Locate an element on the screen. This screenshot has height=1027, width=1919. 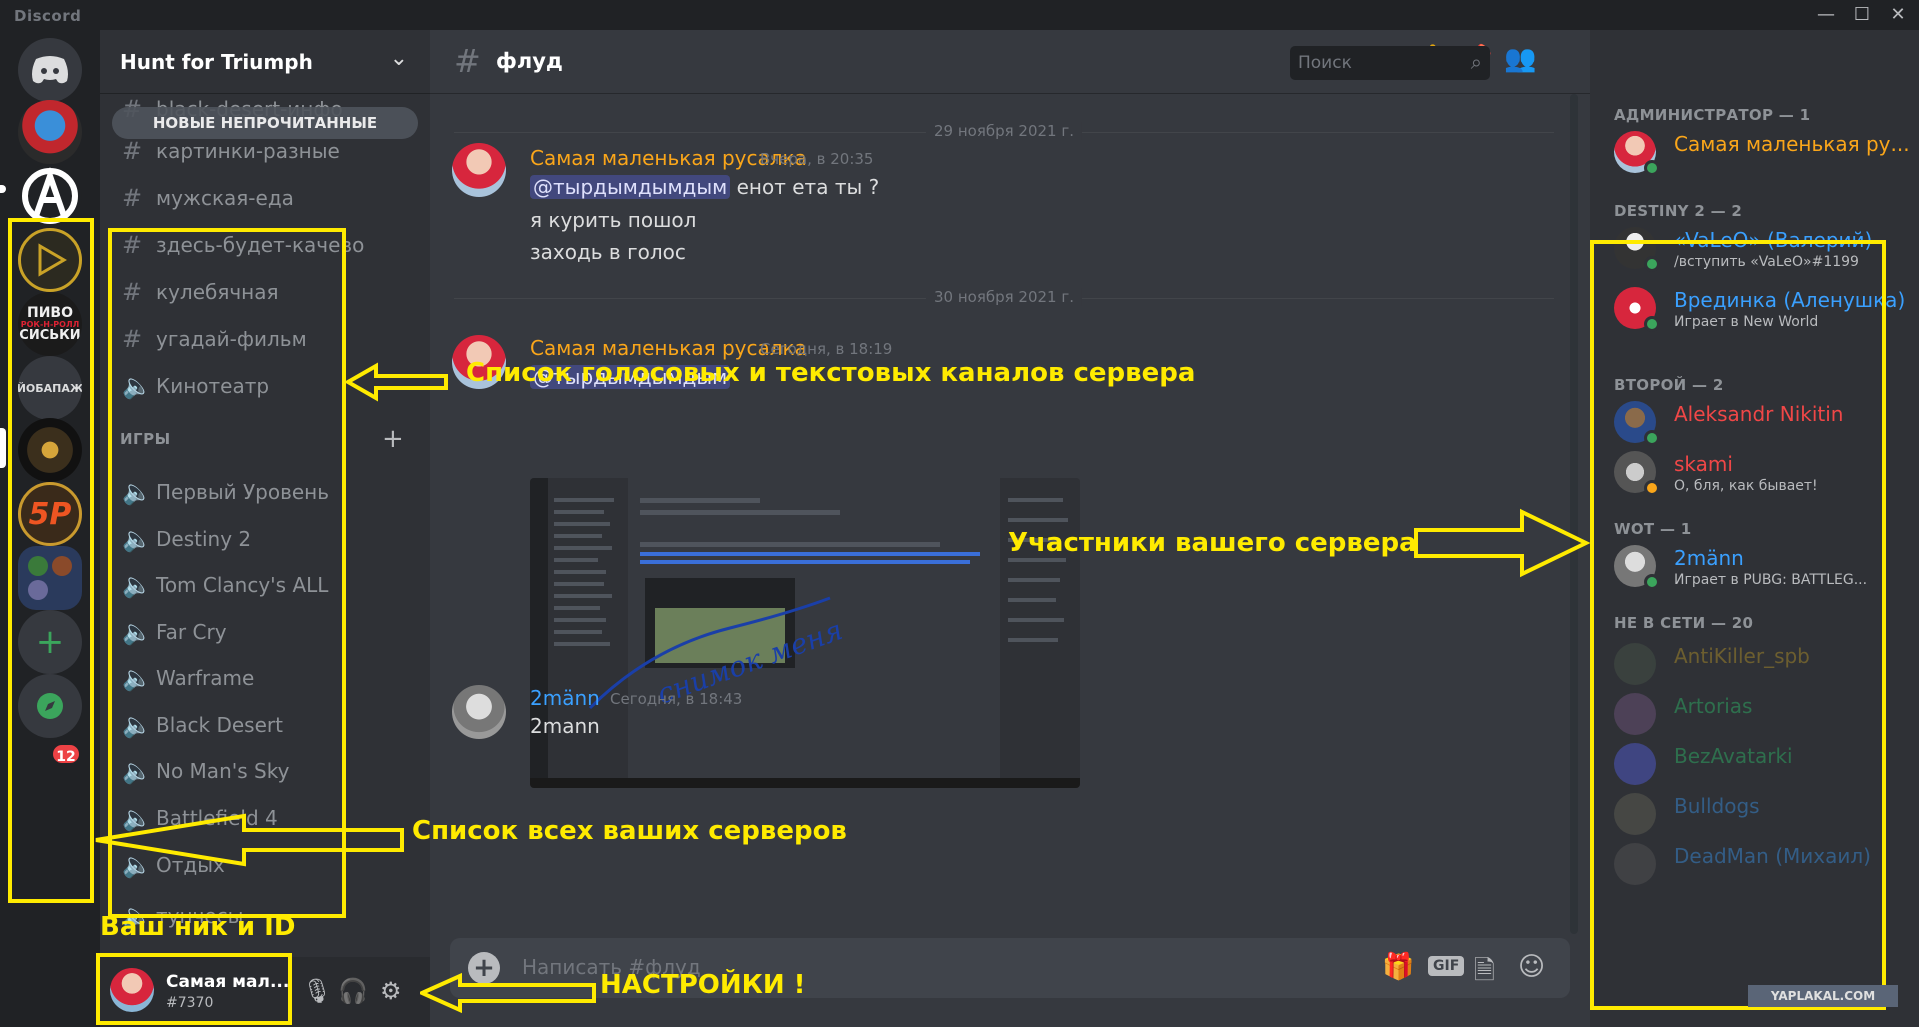
message-timestamp: Сегодня, в 18:43 is located at coordinates (676, 699).